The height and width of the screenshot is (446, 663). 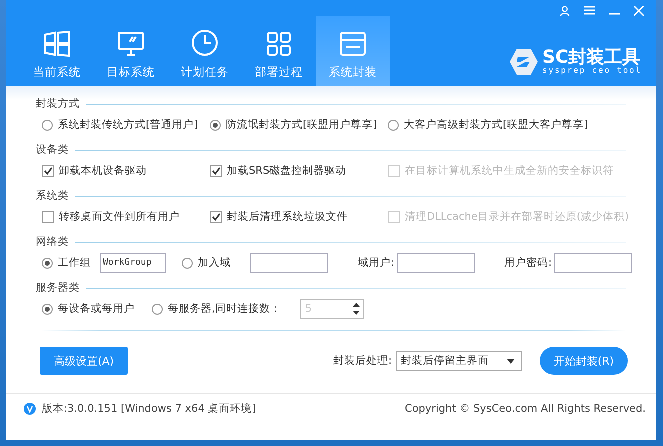 What do you see at coordinates (225, 309) in the screenshot?
I see `option-label: 每服务器,同时连接数：` at bounding box center [225, 309].